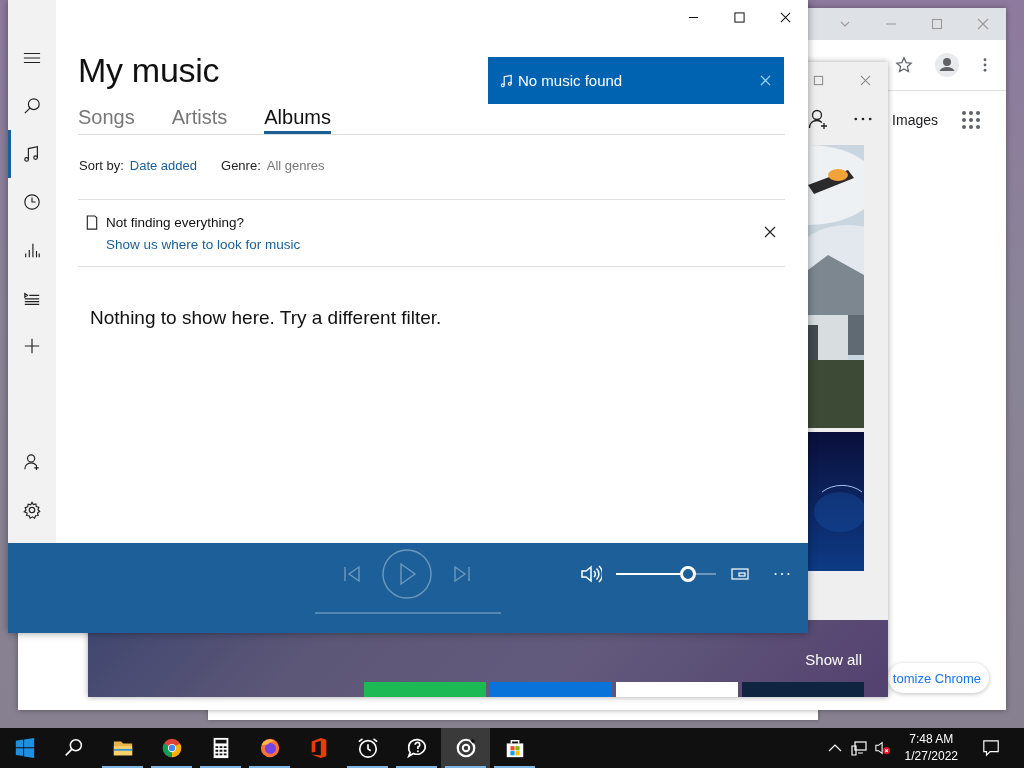 The image size is (1024, 768). I want to click on tab: Albums, so click(297, 117).